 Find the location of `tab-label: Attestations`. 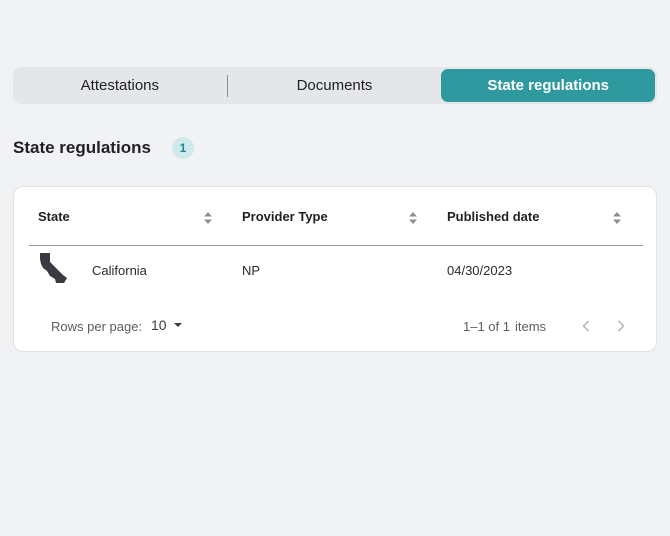

tab-label: Attestations is located at coordinates (120, 85).